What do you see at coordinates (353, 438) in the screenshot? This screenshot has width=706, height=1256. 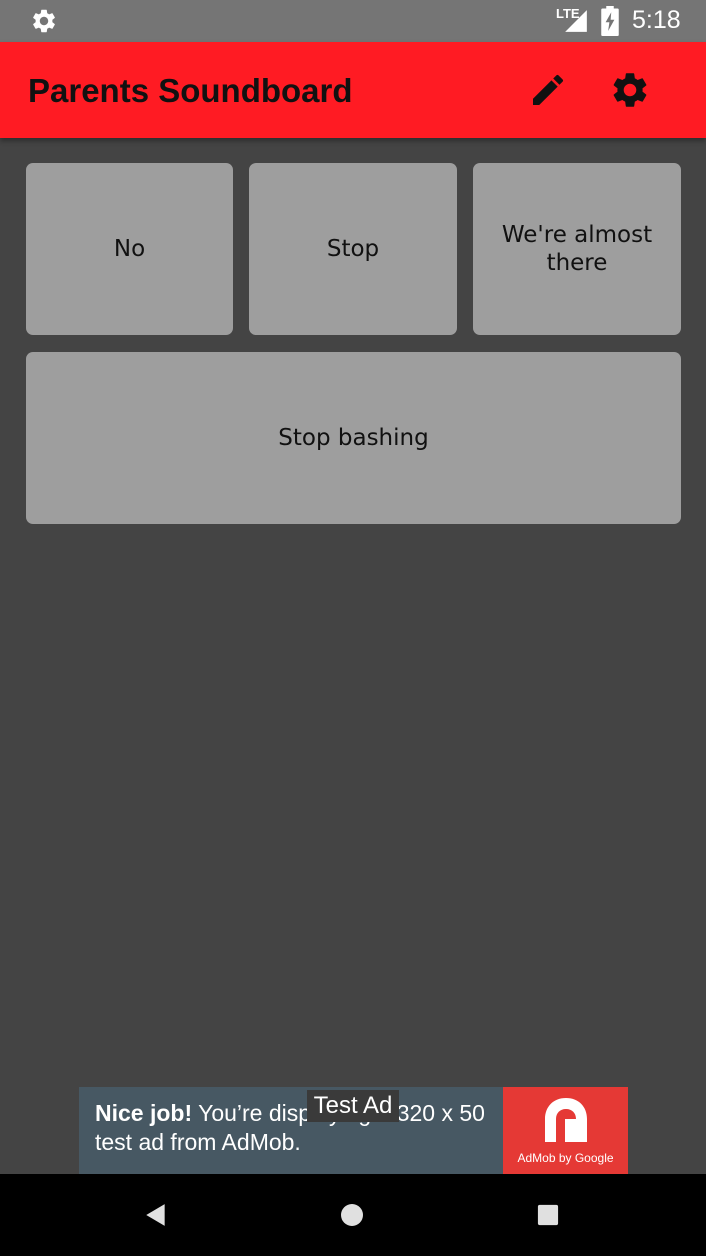 I see `sound-button-stop-bashing: Stop bashing` at bounding box center [353, 438].